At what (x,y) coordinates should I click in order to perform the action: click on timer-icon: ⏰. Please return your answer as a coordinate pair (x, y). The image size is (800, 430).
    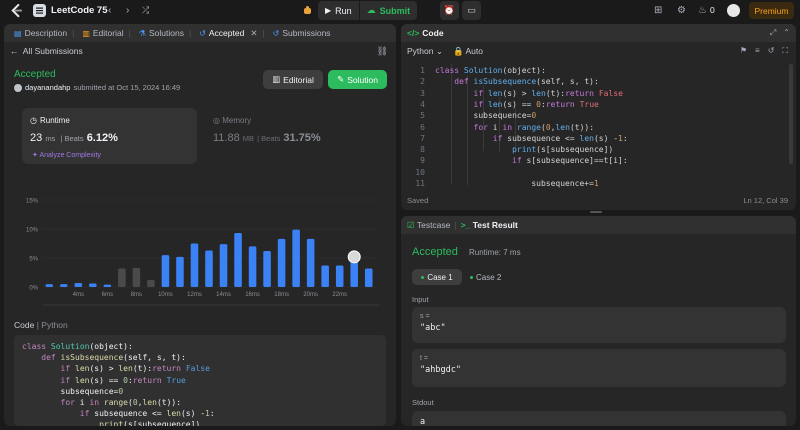
    Looking at the image, I should click on (449, 10).